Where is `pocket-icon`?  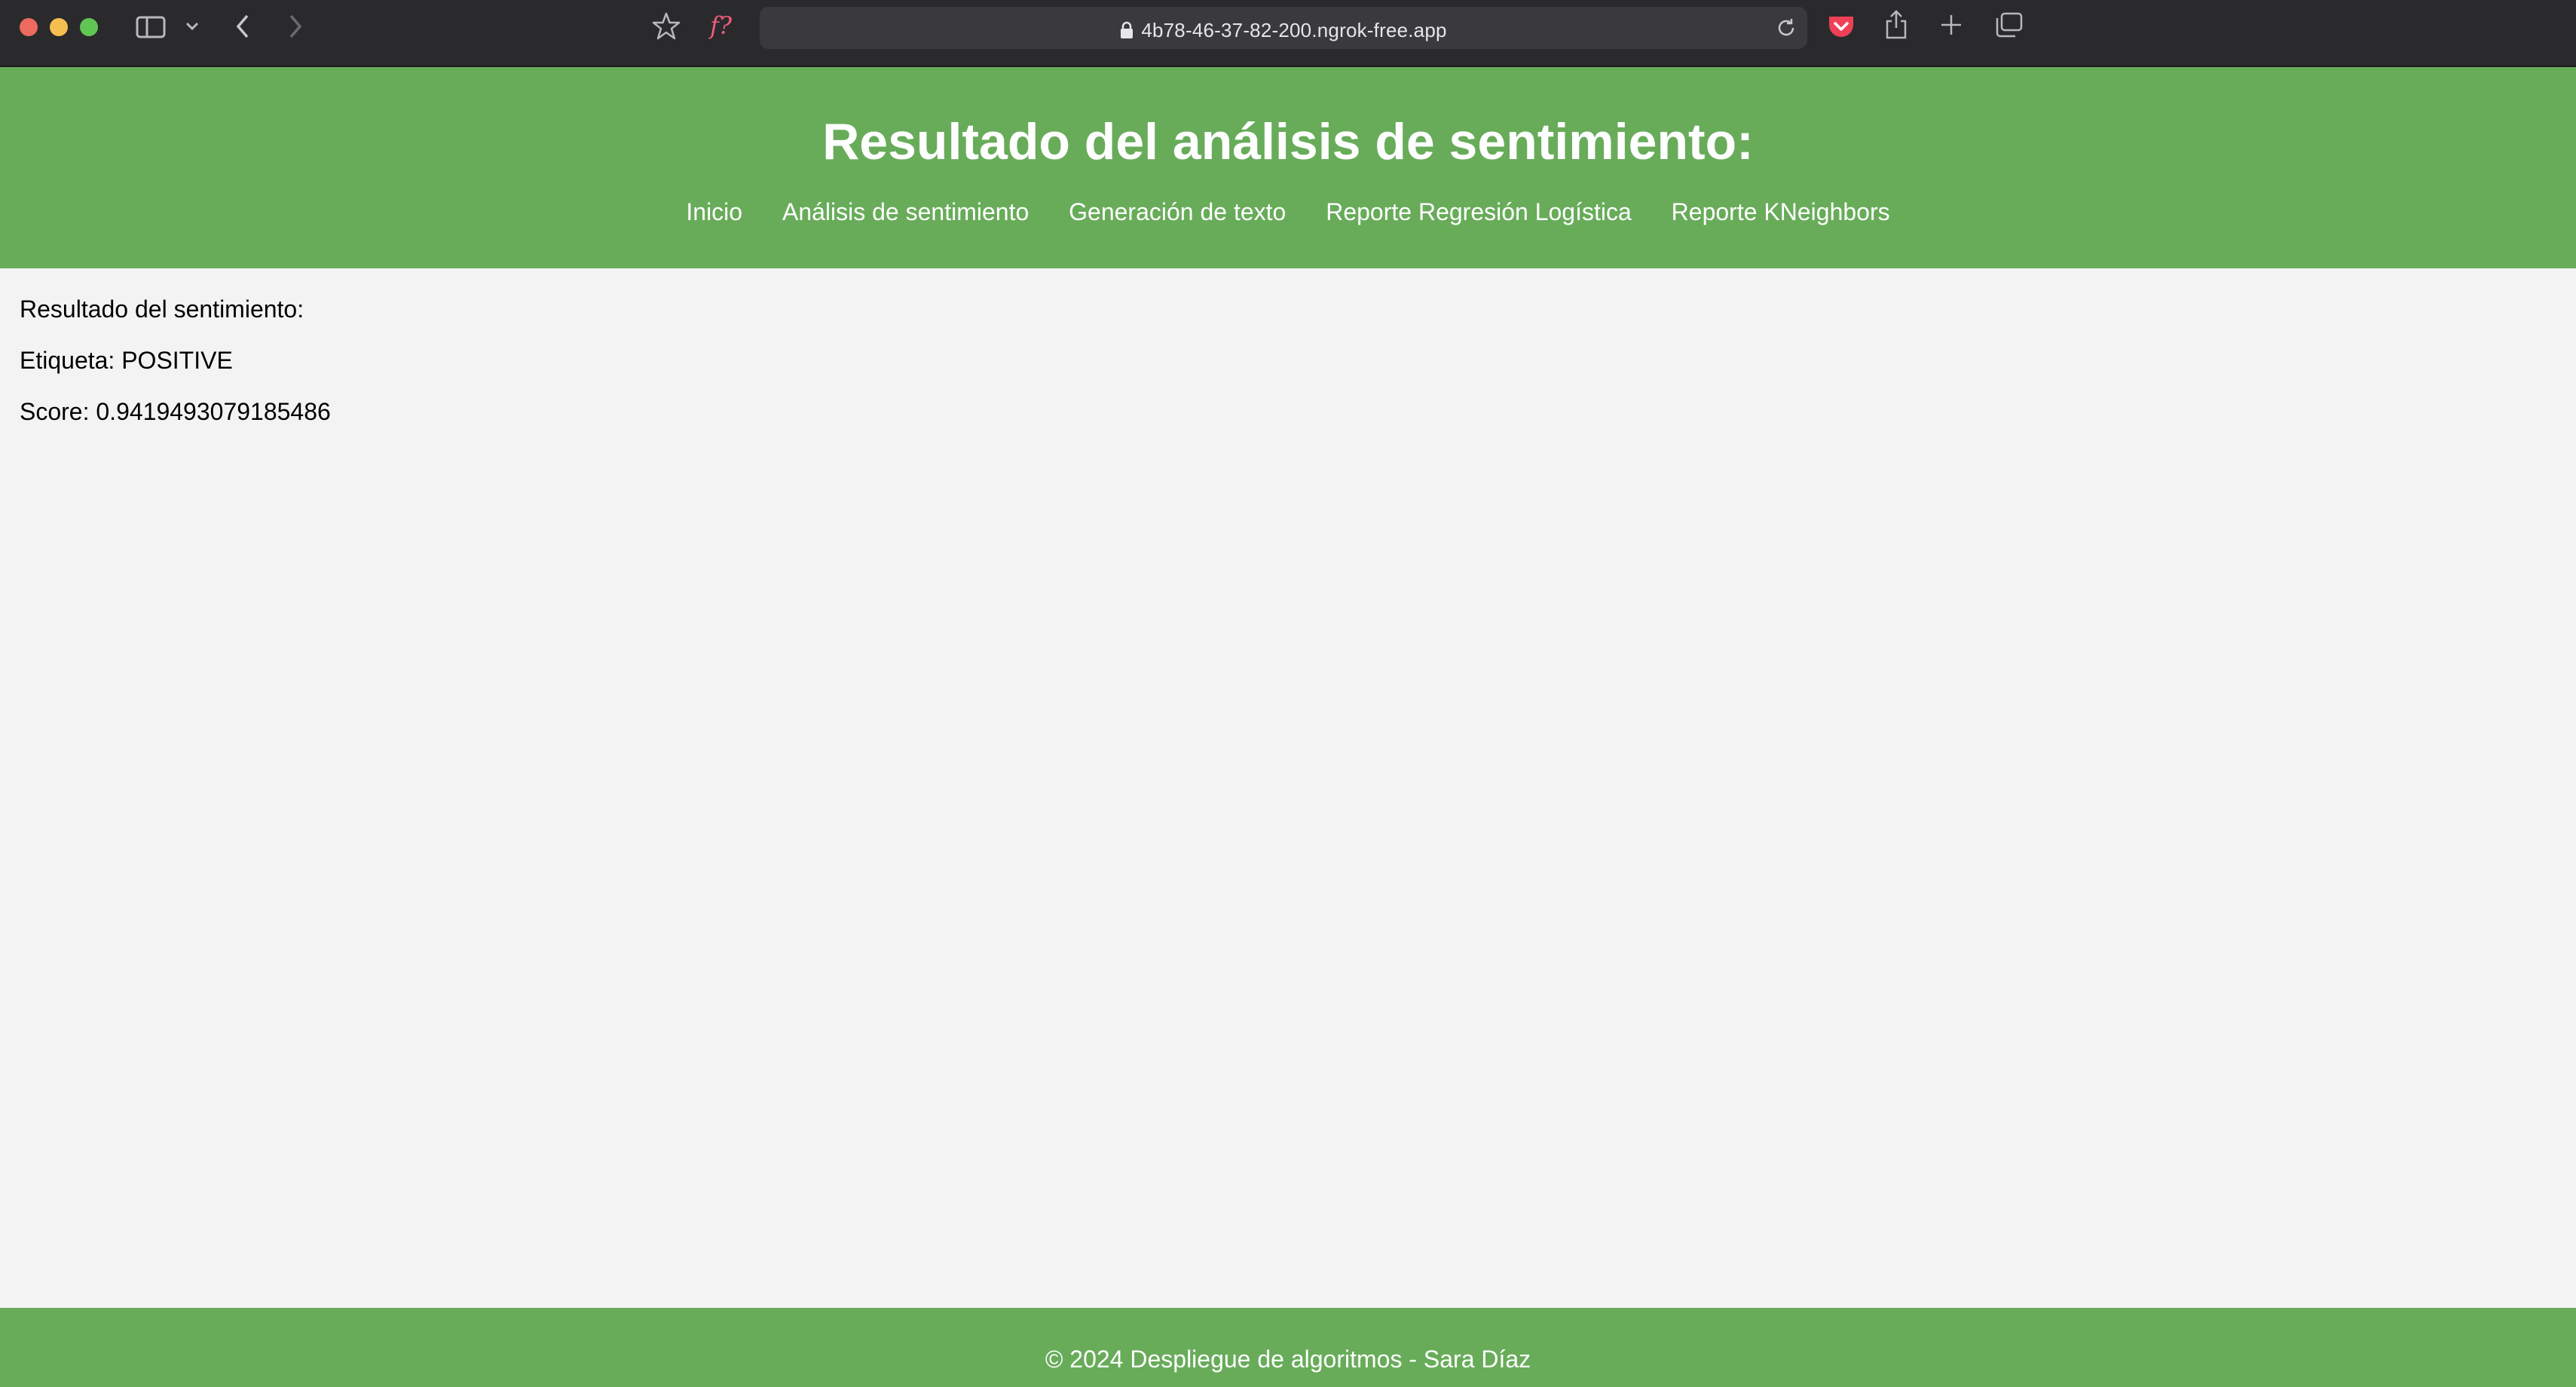 pocket-icon is located at coordinates (1842, 27).